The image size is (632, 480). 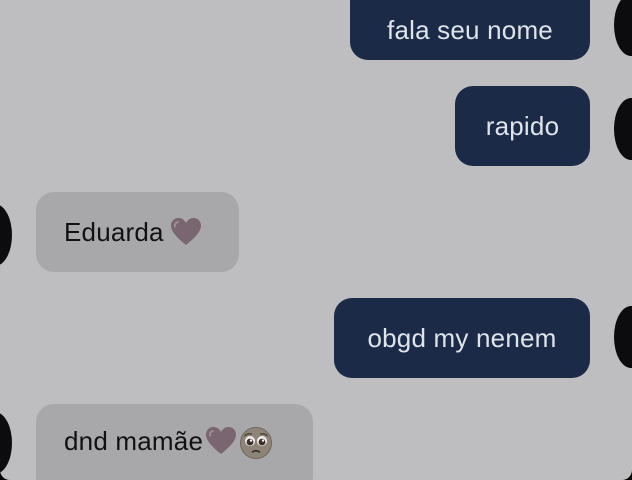 I want to click on message-text: fala seu nome, so click(x=470, y=29).